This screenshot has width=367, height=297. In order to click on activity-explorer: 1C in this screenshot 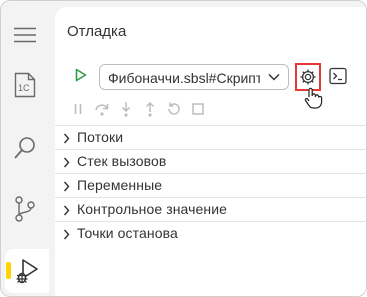, I will do `click(25, 85)`.